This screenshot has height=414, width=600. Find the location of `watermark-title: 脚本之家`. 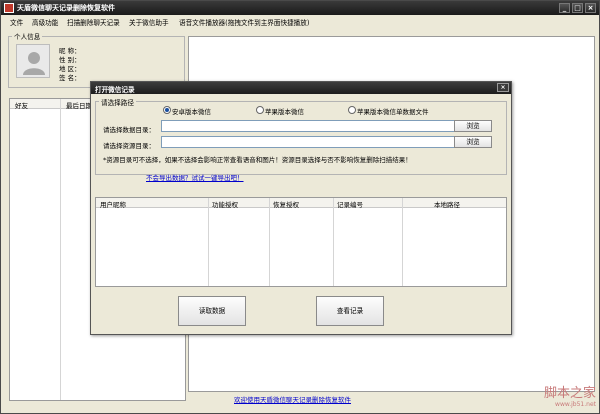

watermark-title: 脚本之家 is located at coordinates (569, 393).